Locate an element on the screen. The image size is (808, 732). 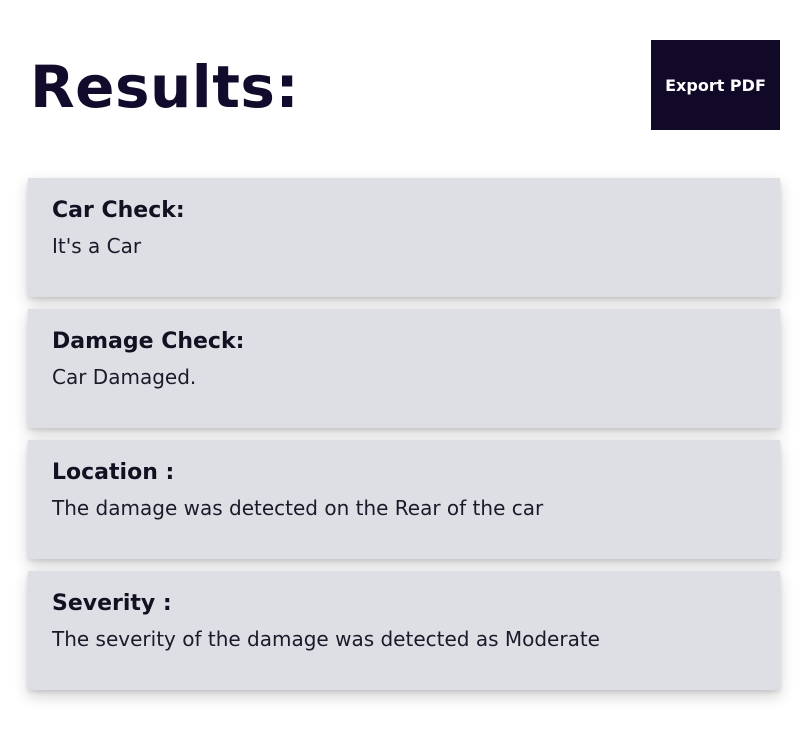
export-pdf-button: Export PDF is located at coordinates (715, 85).